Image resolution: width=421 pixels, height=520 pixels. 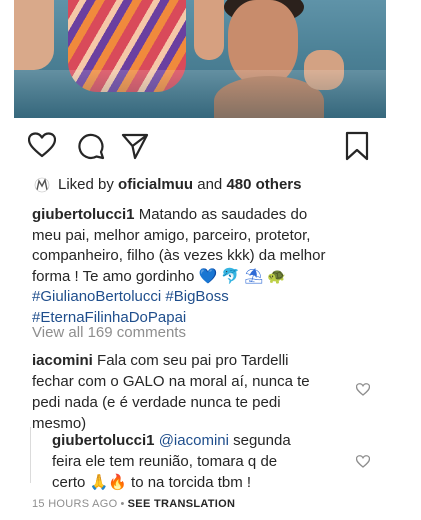 What do you see at coordinates (34, 35) in the screenshot?
I see `photo-arm` at bounding box center [34, 35].